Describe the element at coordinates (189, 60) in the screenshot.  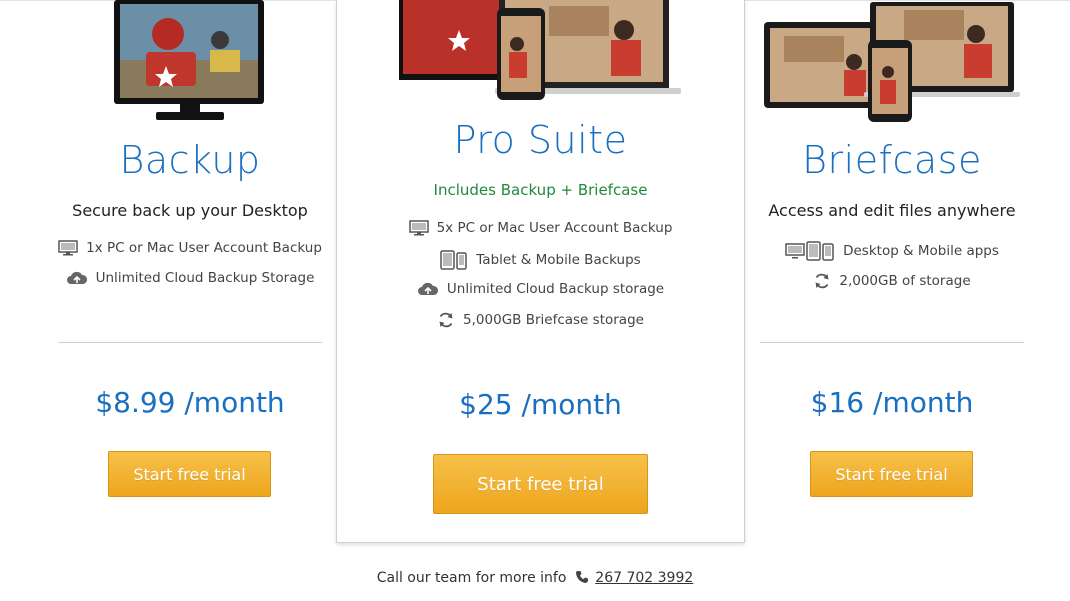
I see `desktop-monitor-image` at that location.